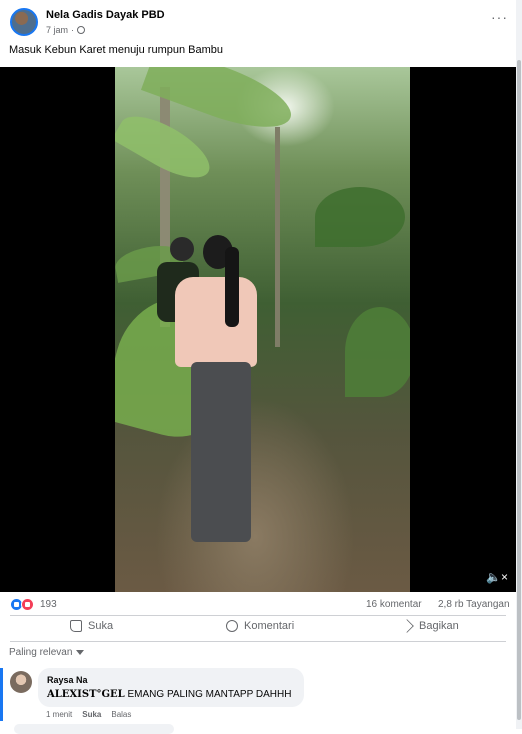 The width and height of the screenshot is (522, 734). Describe the element at coordinates (59, 714) in the screenshot. I see `comment-time: 1 menit` at that location.